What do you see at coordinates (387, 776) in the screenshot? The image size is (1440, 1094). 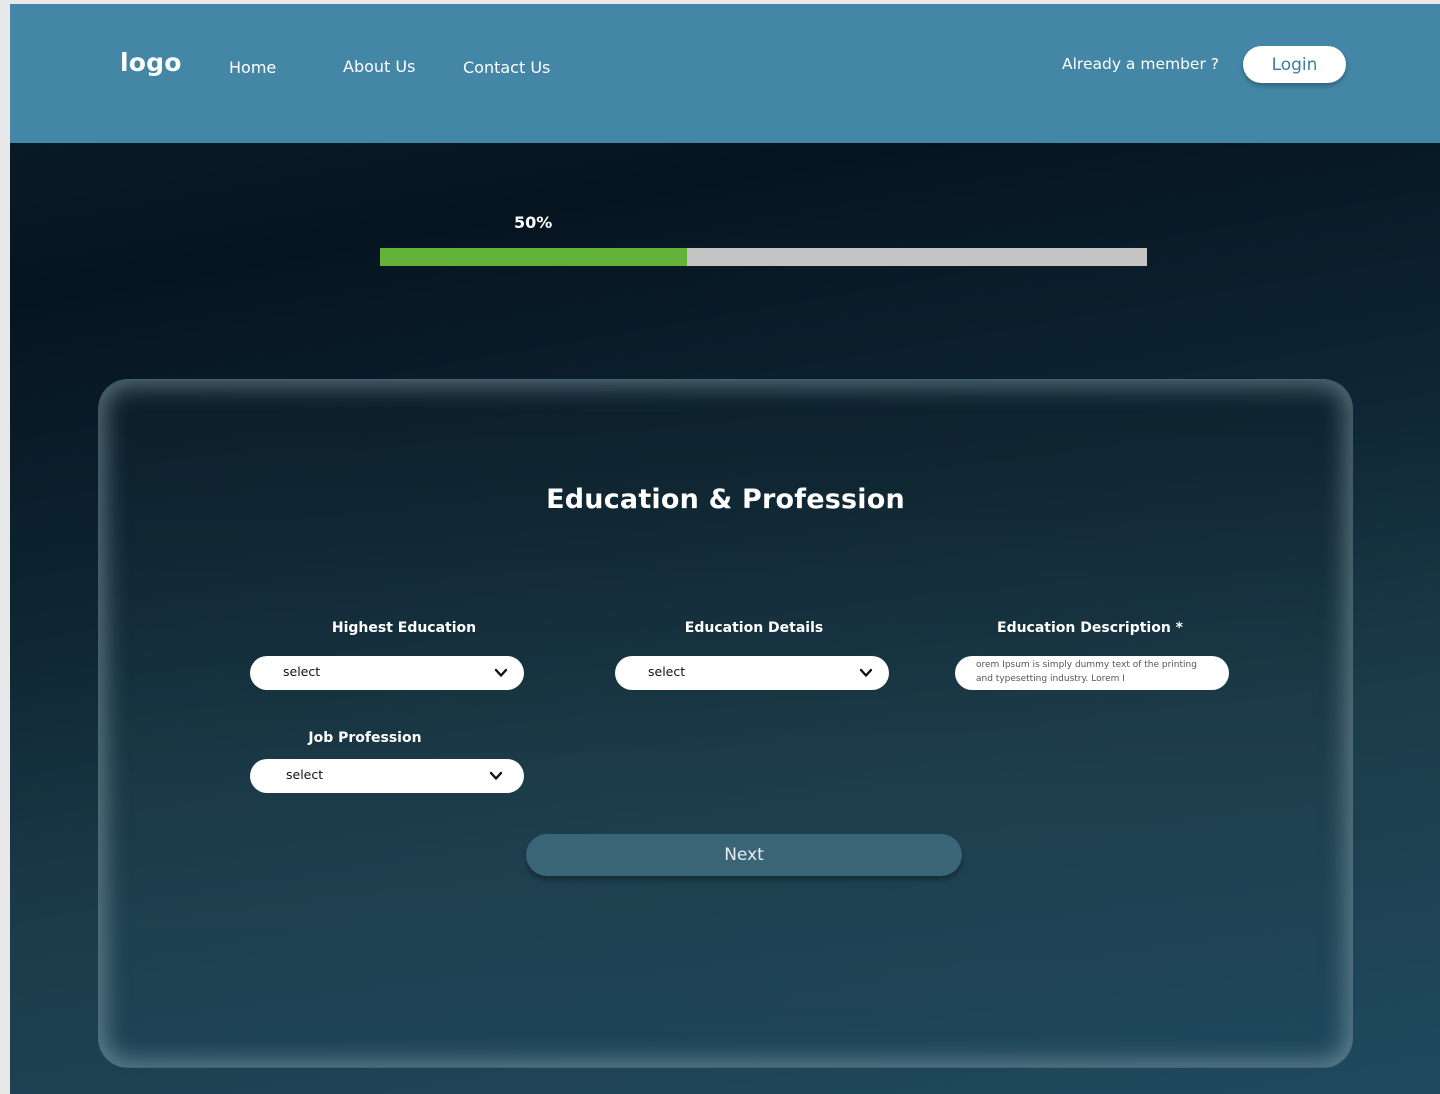 I see `job-profession-select: select` at bounding box center [387, 776].